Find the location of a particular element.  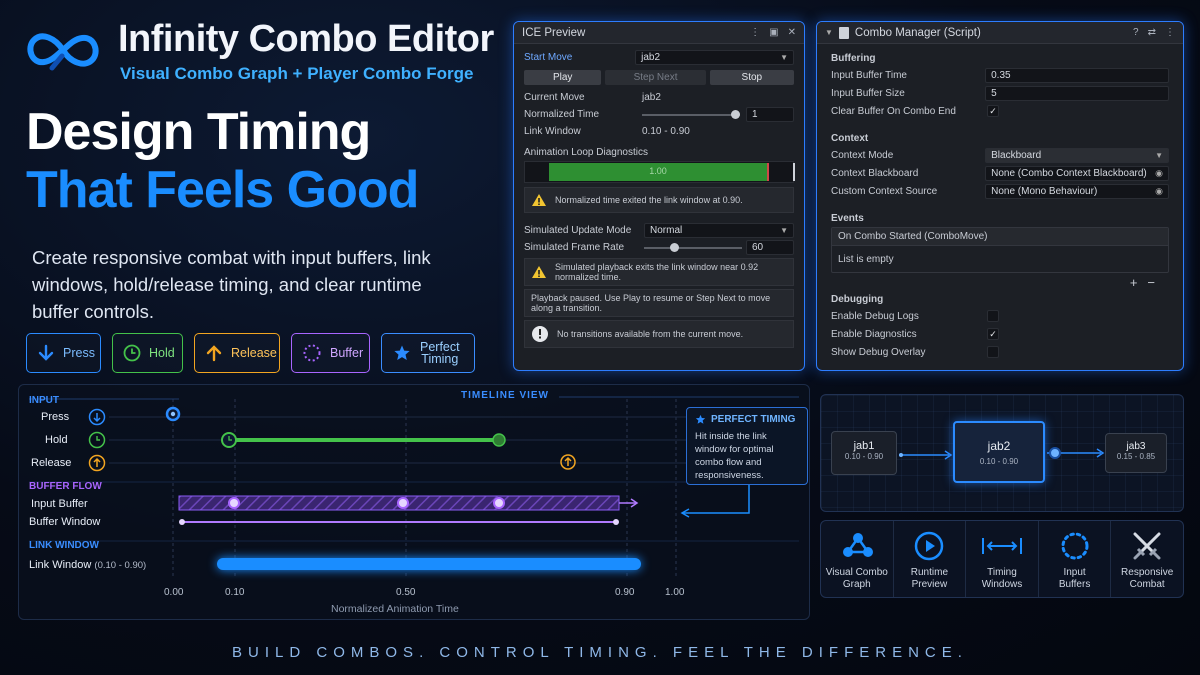

node-name: jab1 is located at coordinates (864, 446).